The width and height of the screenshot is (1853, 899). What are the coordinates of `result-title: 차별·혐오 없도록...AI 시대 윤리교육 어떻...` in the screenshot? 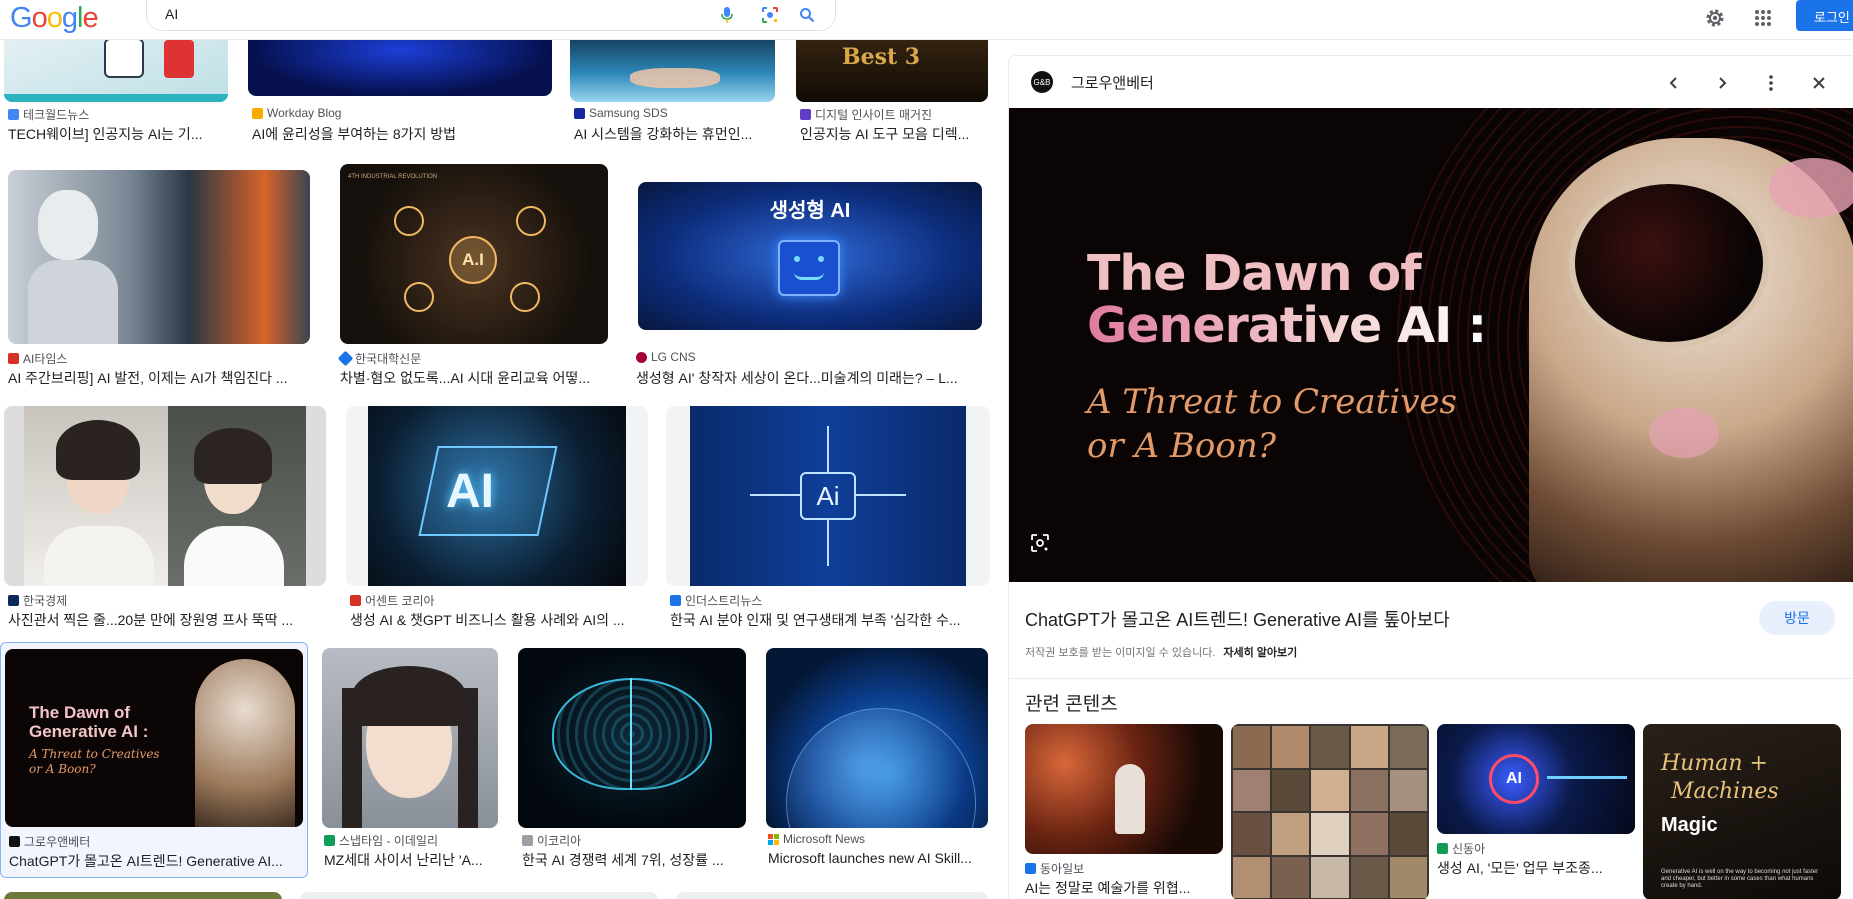 It's located at (465, 378).